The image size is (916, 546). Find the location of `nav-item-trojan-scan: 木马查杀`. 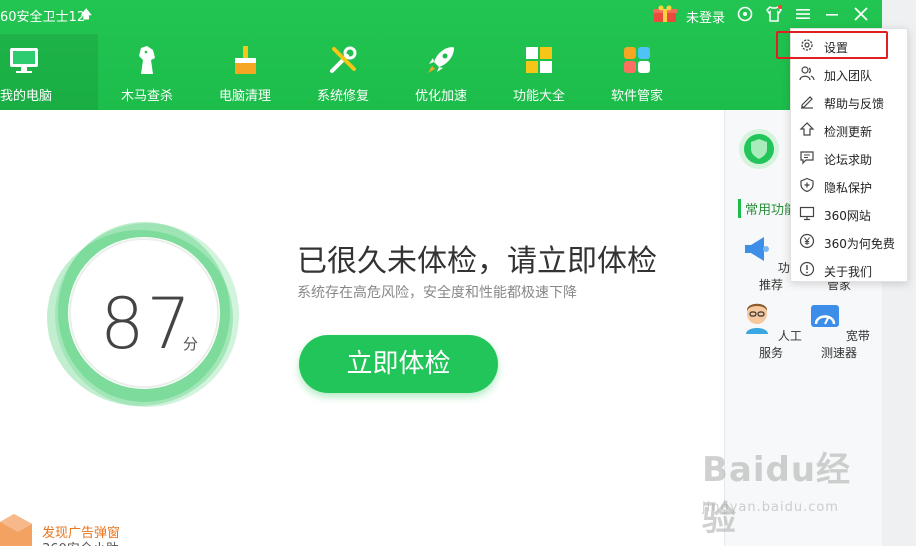

nav-item-trojan-scan: 木马查杀 is located at coordinates (147, 72).